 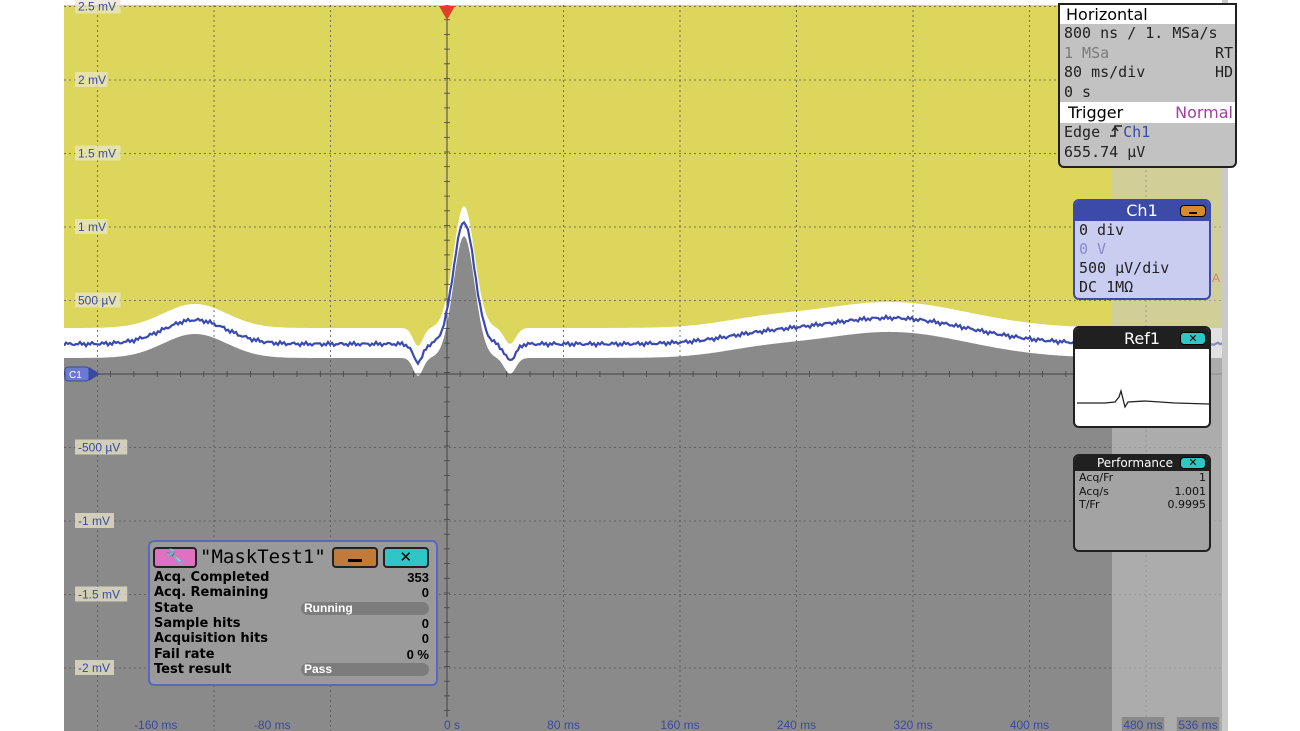 What do you see at coordinates (417, 654) in the screenshot?
I see `fail-rate-value: 0 %` at bounding box center [417, 654].